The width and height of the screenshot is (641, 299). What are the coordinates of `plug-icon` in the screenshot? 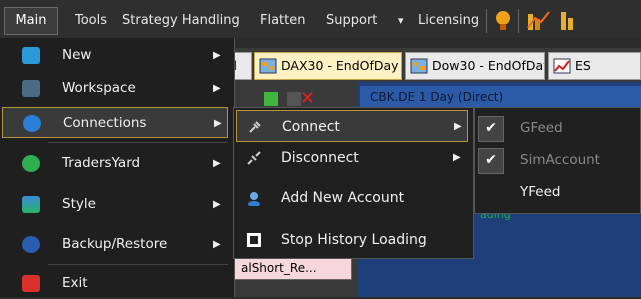 It's located at (255, 127).